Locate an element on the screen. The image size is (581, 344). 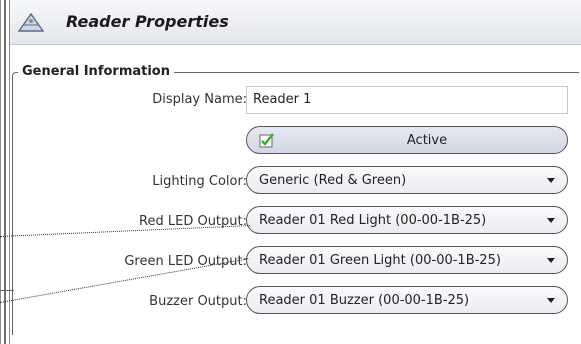
lighting-color-label: Lighting Color: is located at coordinates (199, 181).